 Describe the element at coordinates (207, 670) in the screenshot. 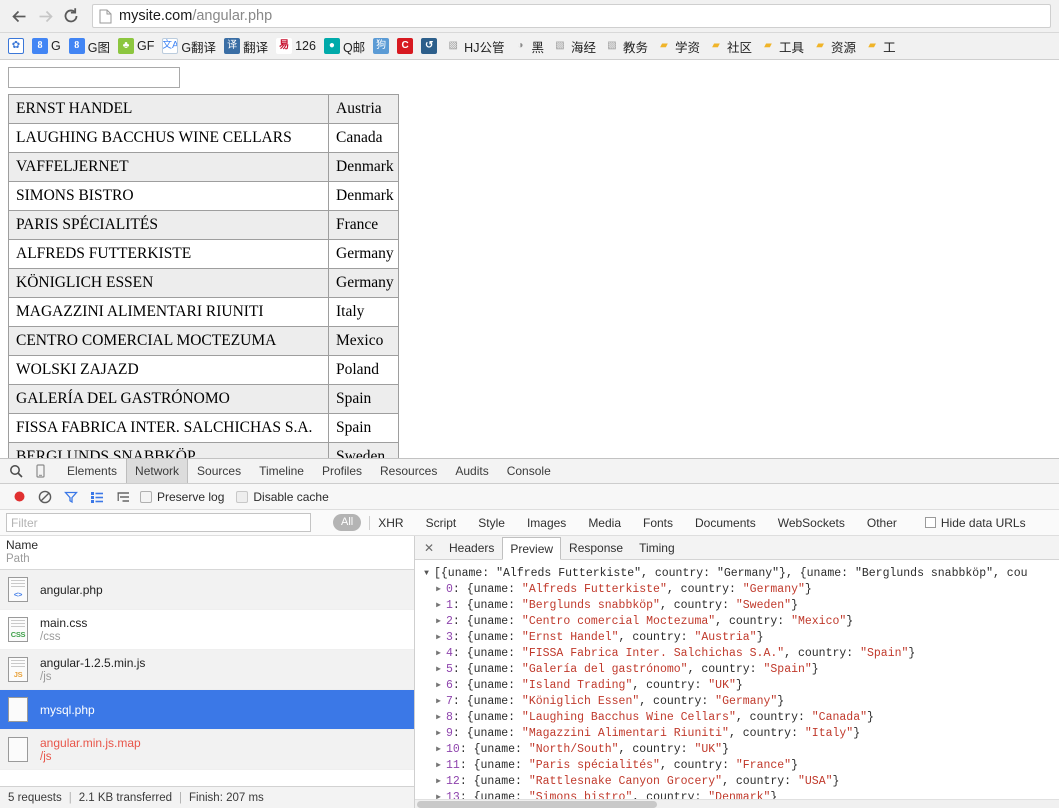

I see `request-row: JS angular-1.2.5.min.js/js` at that location.